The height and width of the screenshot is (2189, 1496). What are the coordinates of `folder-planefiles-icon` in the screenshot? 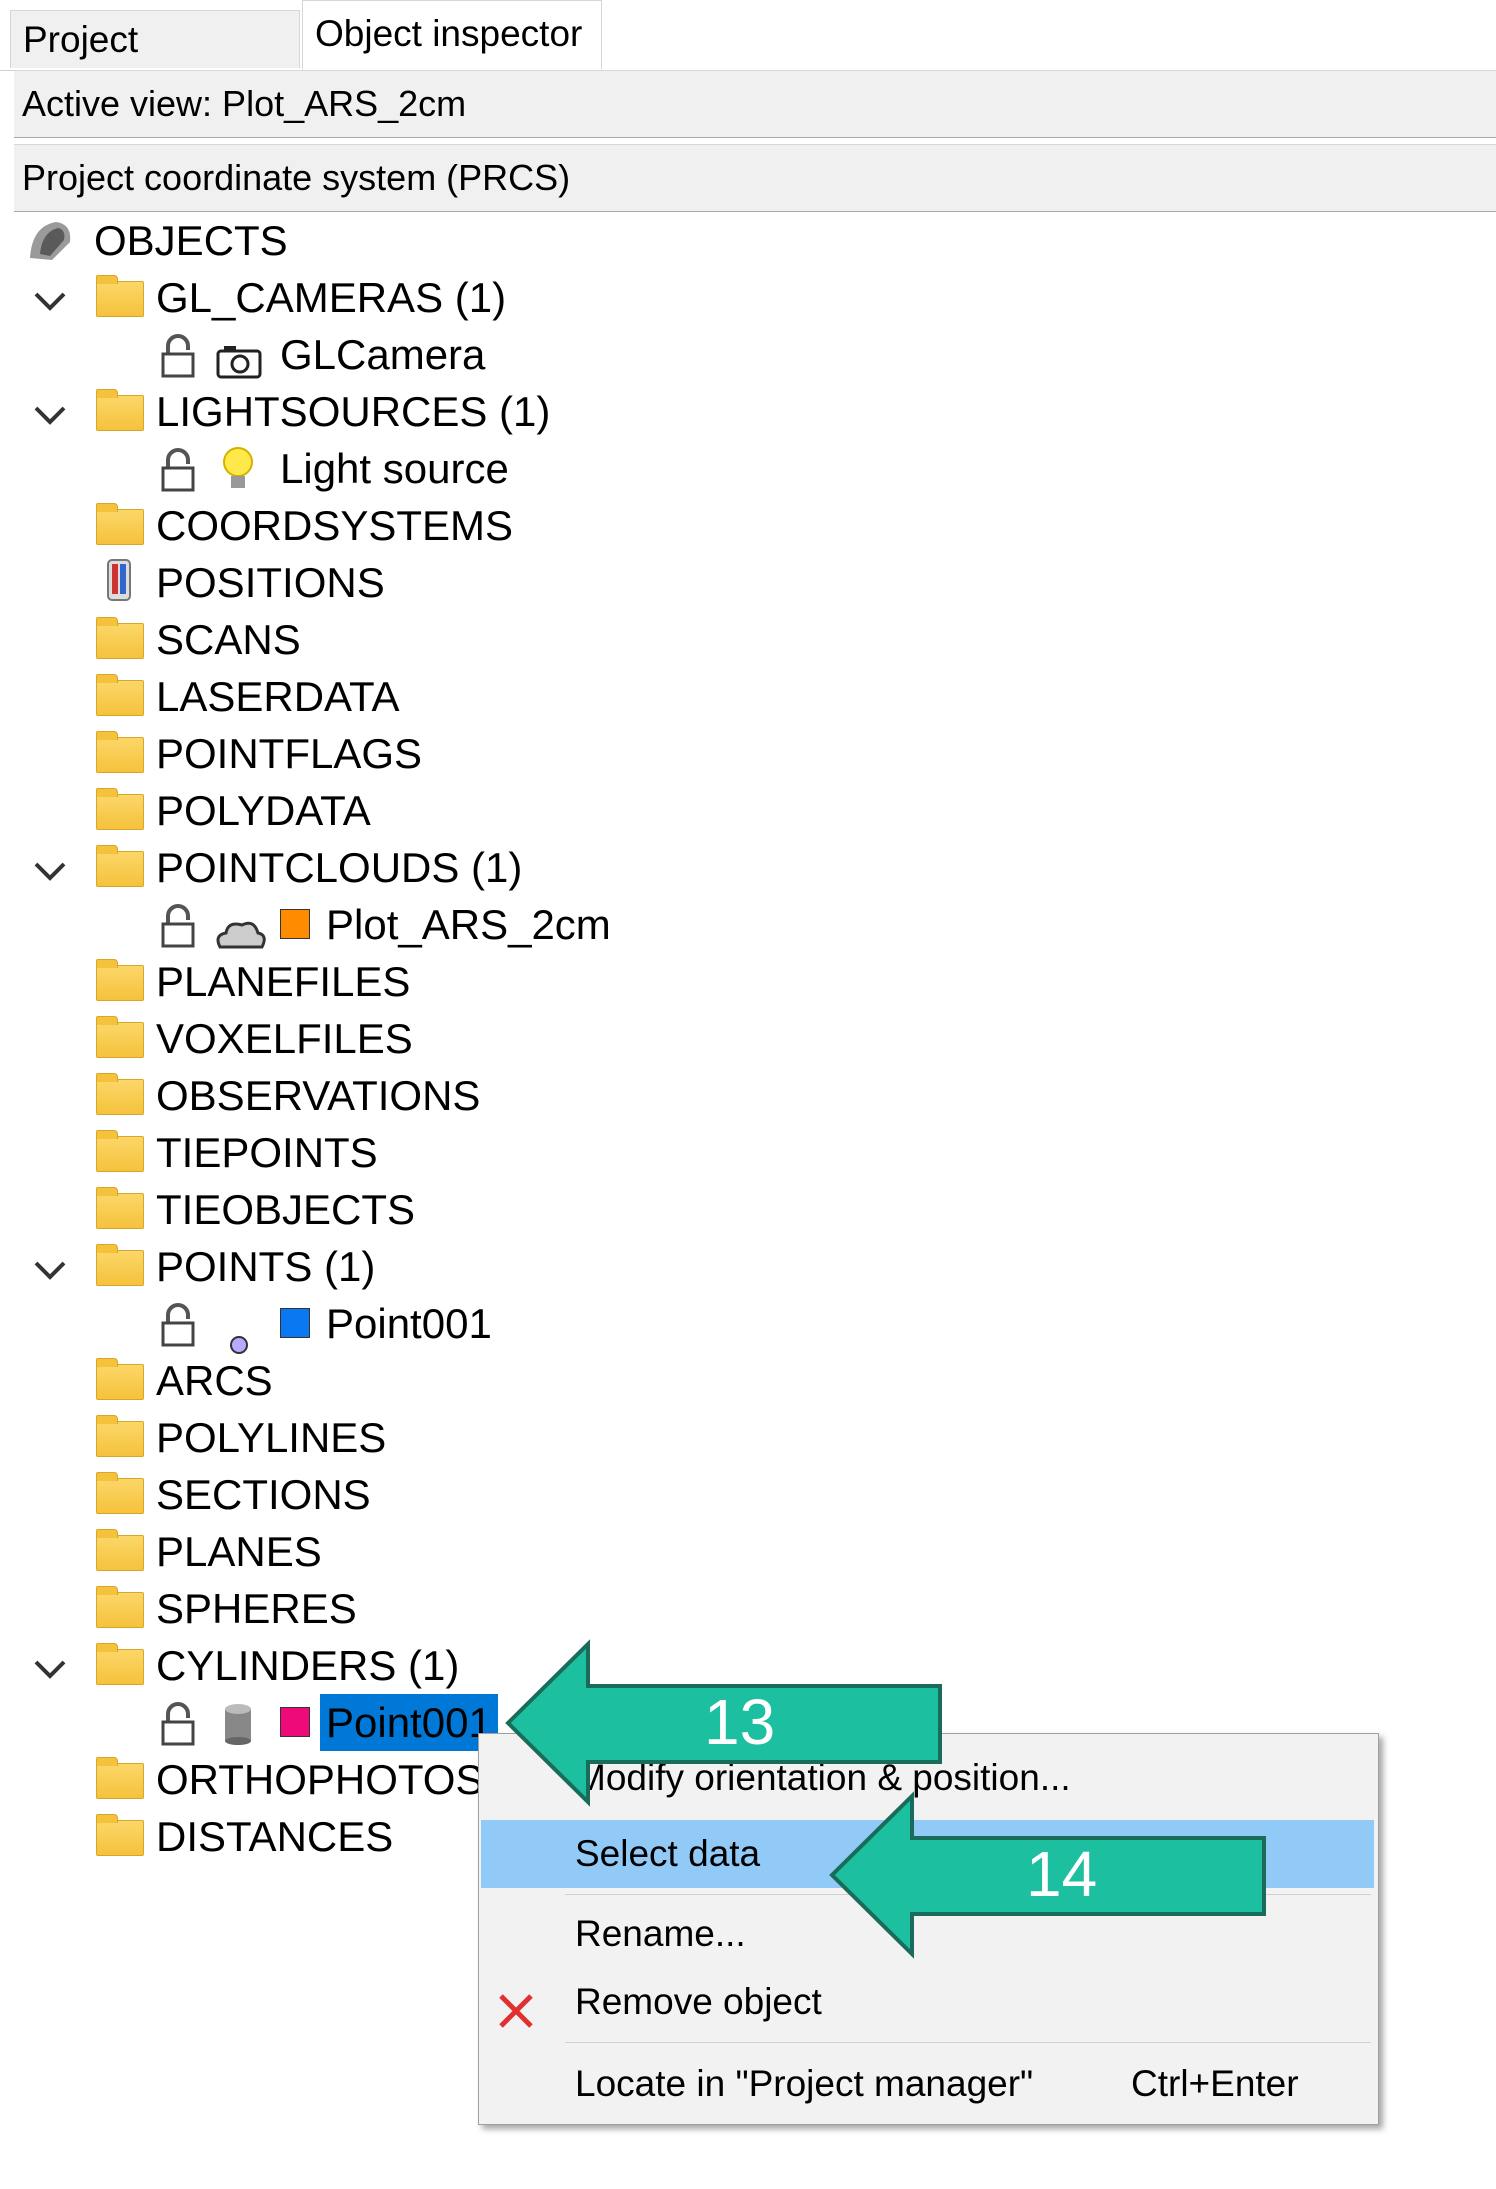 It's located at (120, 980).